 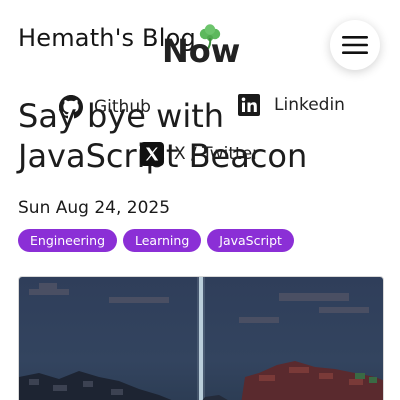 I want to click on github-link: Github, so click(x=104, y=107).